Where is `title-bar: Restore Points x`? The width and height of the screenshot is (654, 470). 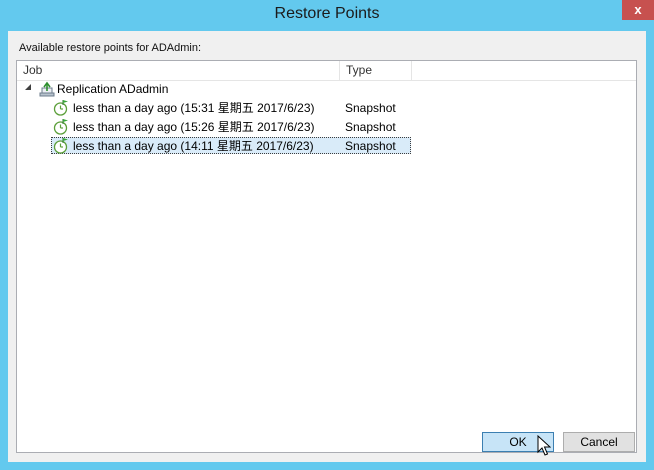 title-bar: Restore Points x is located at coordinates (327, 15).